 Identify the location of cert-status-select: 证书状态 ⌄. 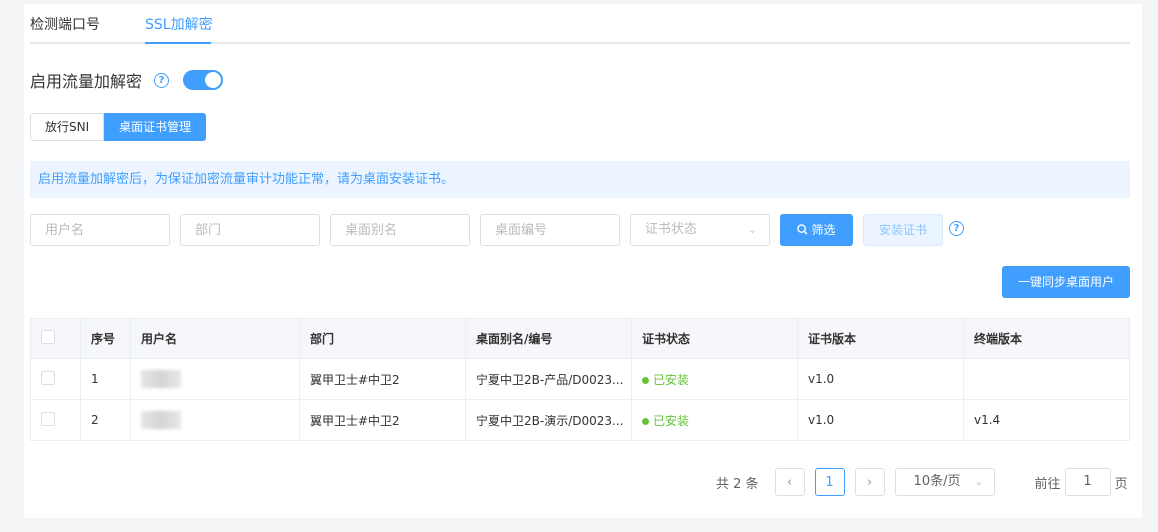
(700, 230).